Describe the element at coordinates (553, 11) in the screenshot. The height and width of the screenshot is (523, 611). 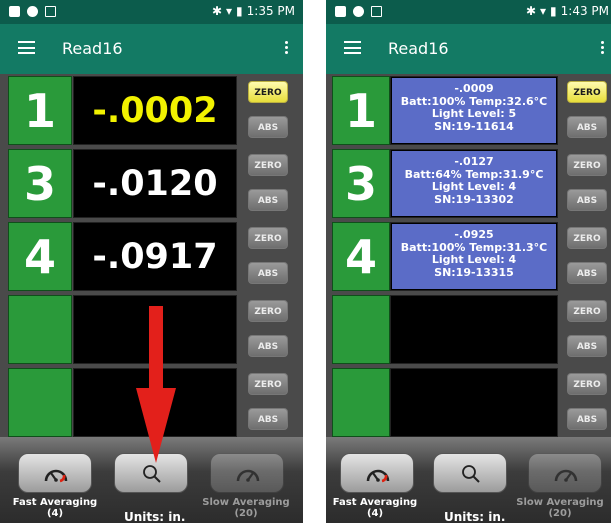
I see `battery-icon: ▮` at that location.